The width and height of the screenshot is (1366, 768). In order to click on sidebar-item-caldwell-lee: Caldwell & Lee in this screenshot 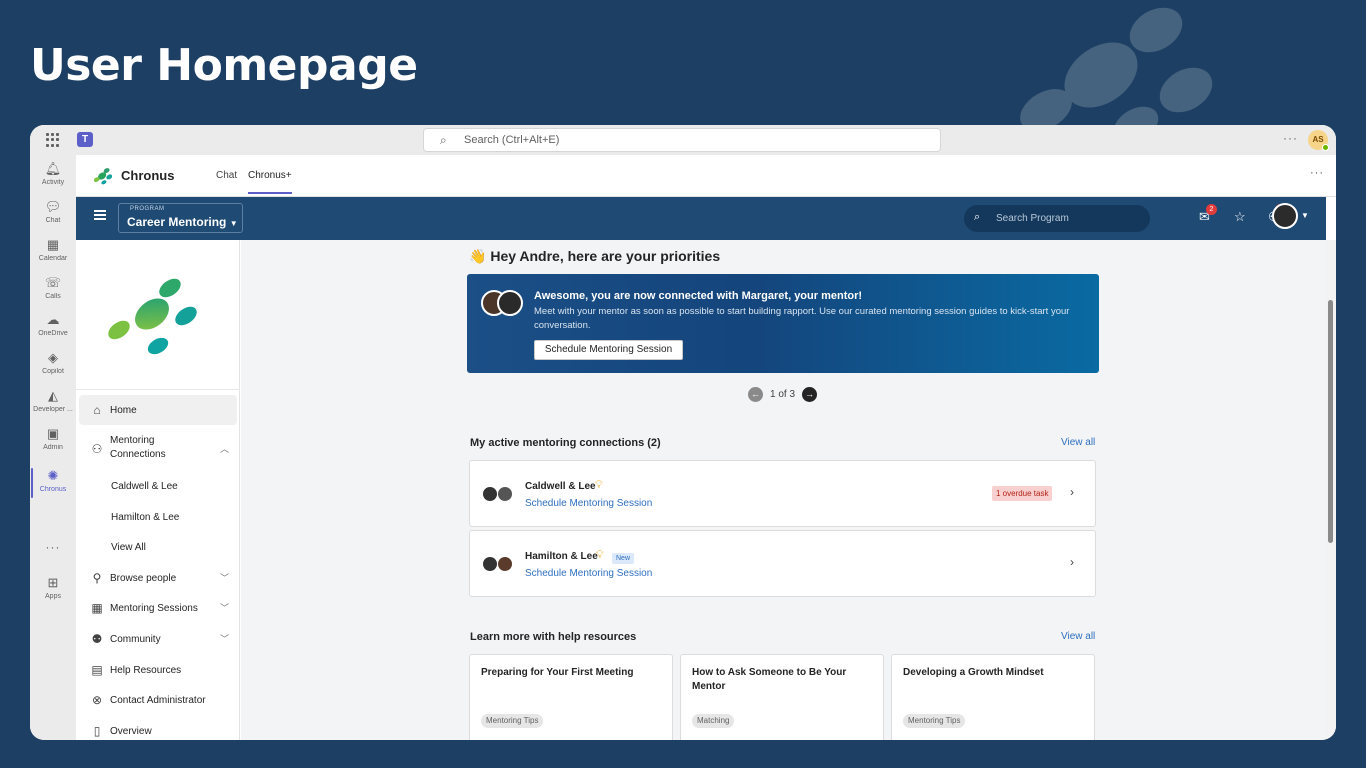, I will do `click(158, 486)`.